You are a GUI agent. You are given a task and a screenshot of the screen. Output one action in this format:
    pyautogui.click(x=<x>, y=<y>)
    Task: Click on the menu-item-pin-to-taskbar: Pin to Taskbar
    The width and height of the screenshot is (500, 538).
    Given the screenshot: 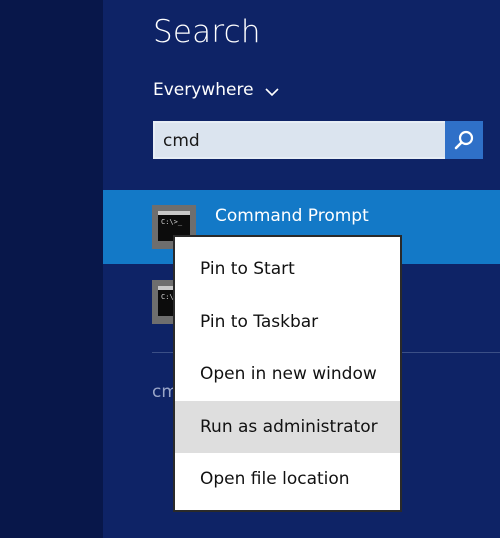 What is the action you would take?
    pyautogui.click(x=287, y=322)
    